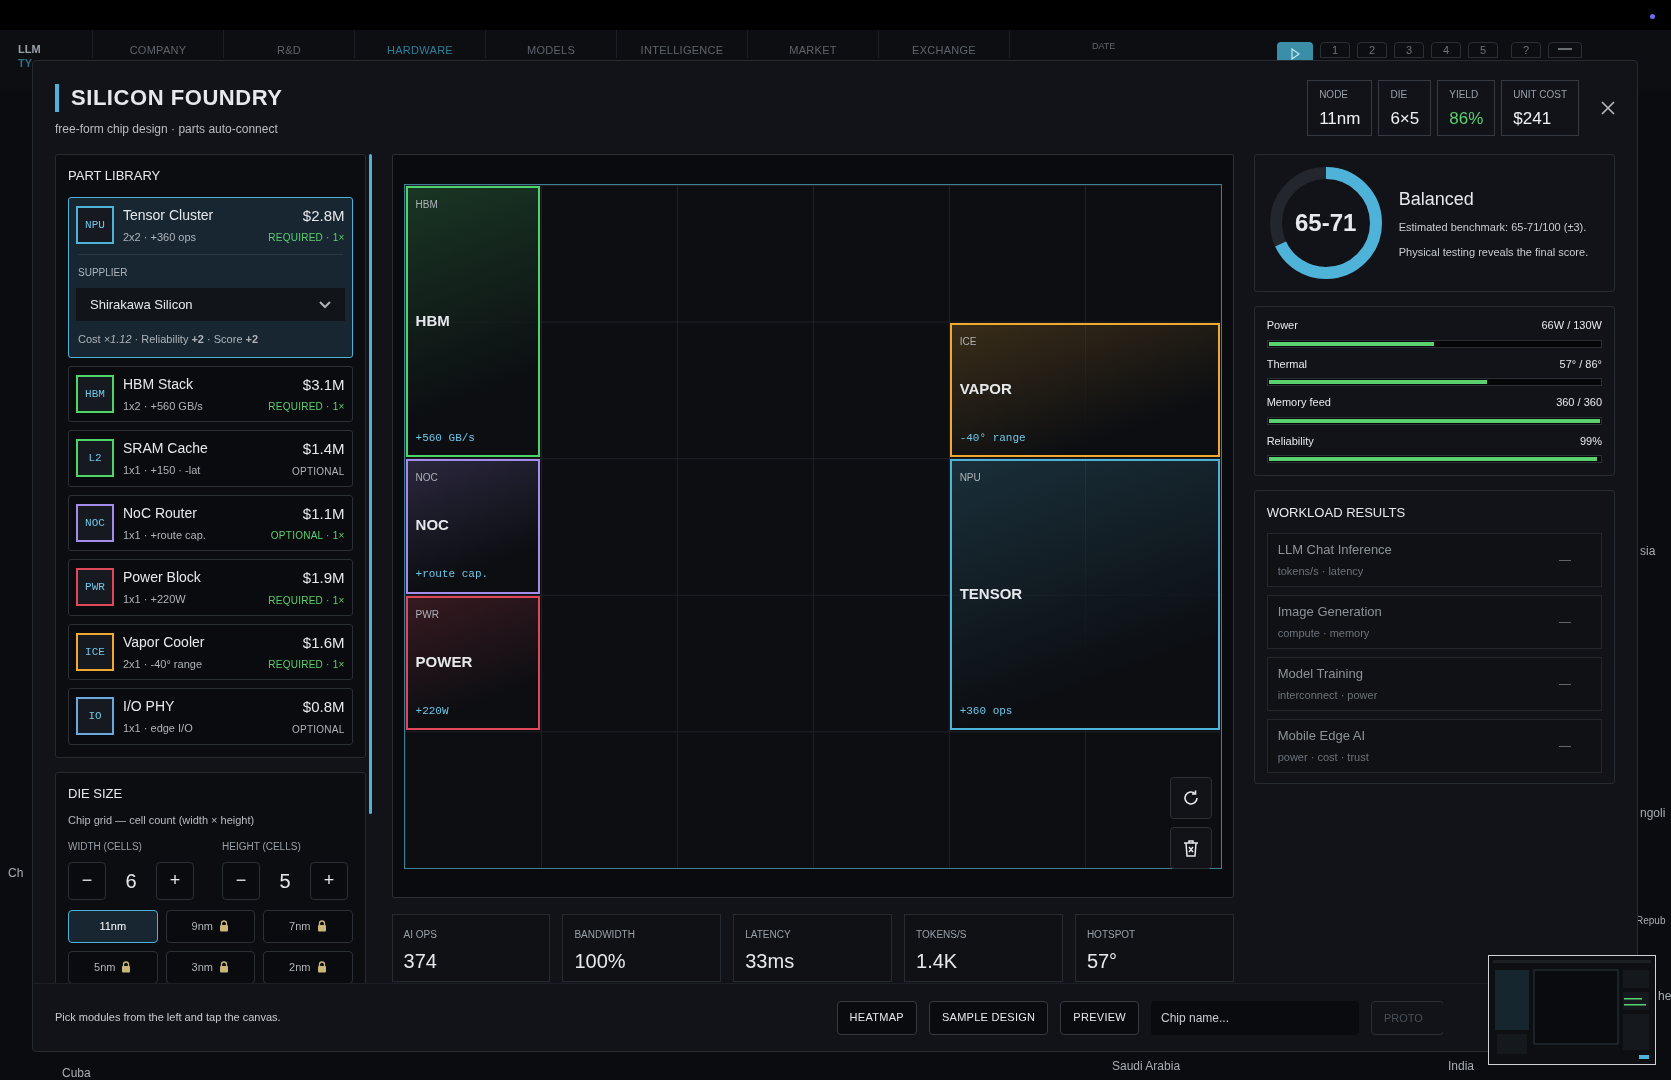 This screenshot has height=1080, width=1671. What do you see at coordinates (1565, 50) in the screenshot?
I see `menu-icon` at bounding box center [1565, 50].